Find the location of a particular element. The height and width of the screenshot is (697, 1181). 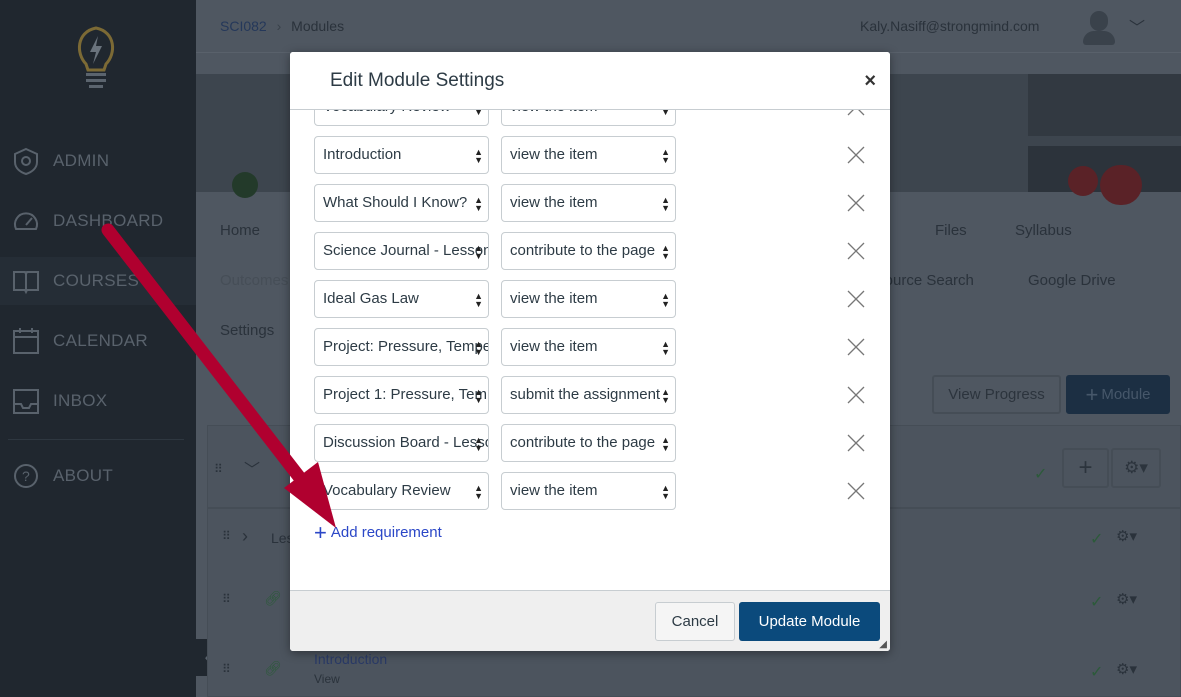

item-select-value: Discussion Board - Lesson is located at coordinates (406, 442).